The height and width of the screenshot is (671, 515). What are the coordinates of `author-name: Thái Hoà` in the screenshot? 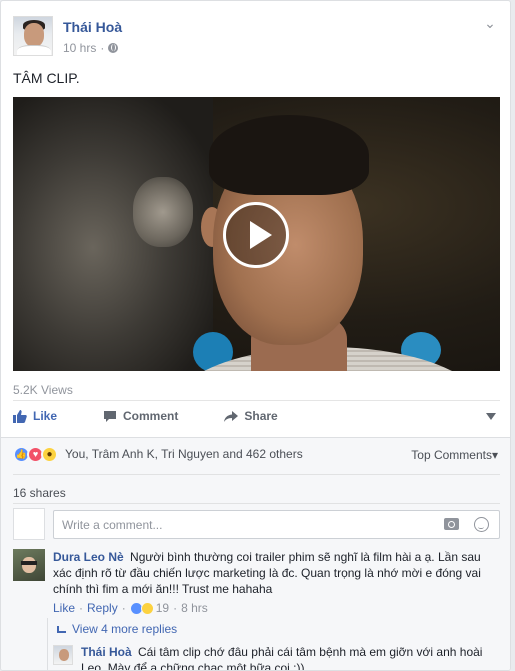 It's located at (92, 27).